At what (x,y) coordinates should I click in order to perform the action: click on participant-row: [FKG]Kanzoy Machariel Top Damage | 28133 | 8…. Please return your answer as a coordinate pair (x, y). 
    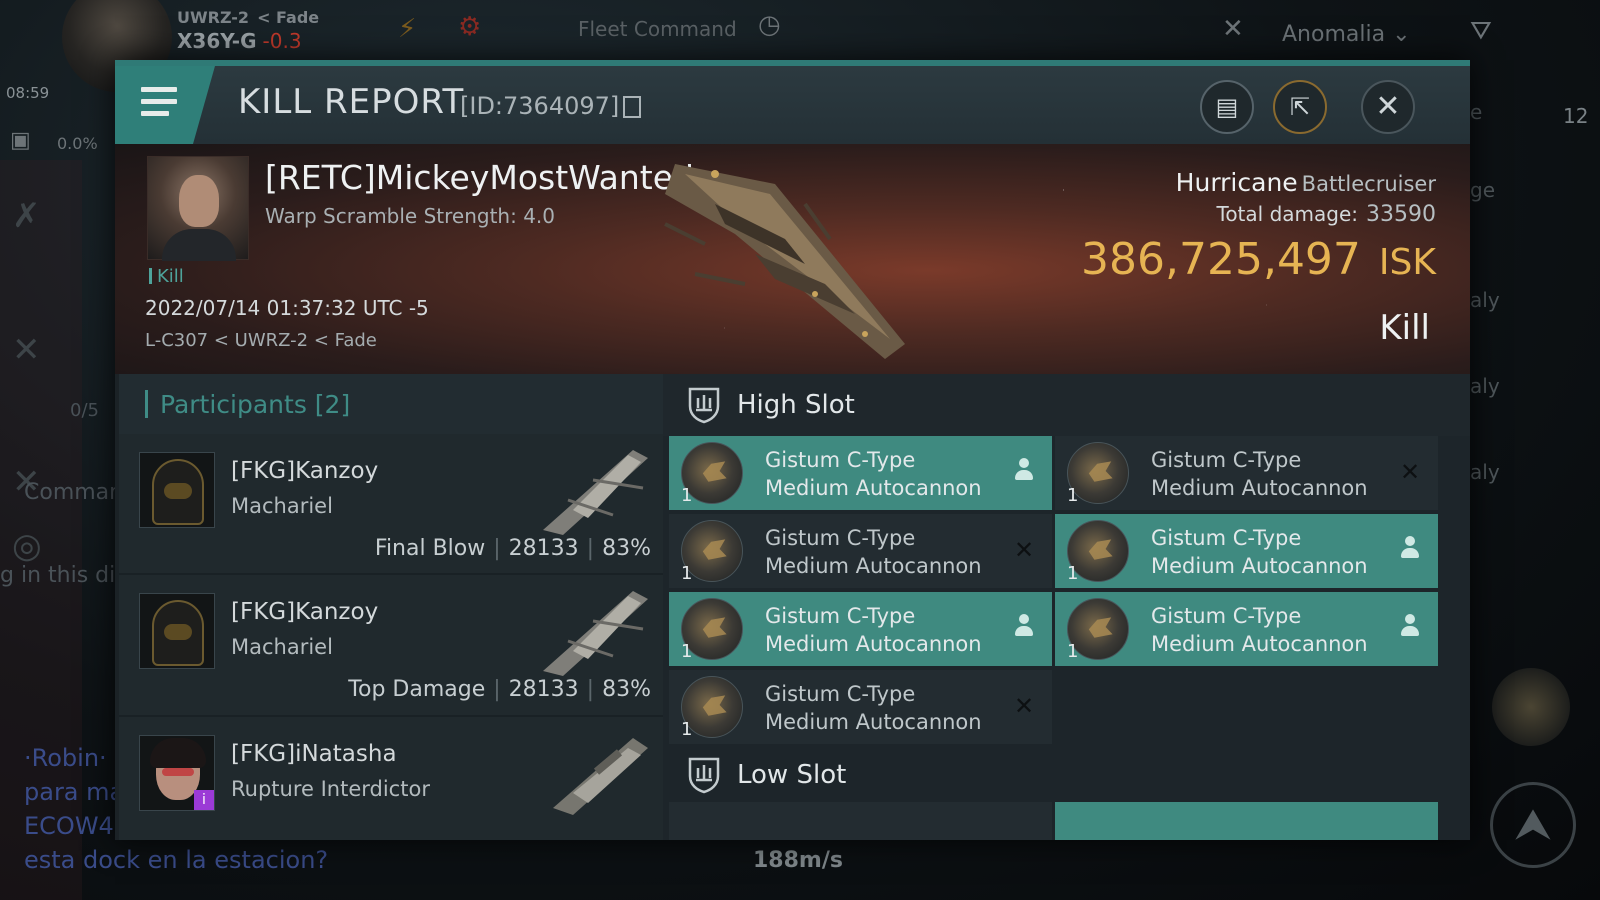
    Looking at the image, I should click on (391, 645).